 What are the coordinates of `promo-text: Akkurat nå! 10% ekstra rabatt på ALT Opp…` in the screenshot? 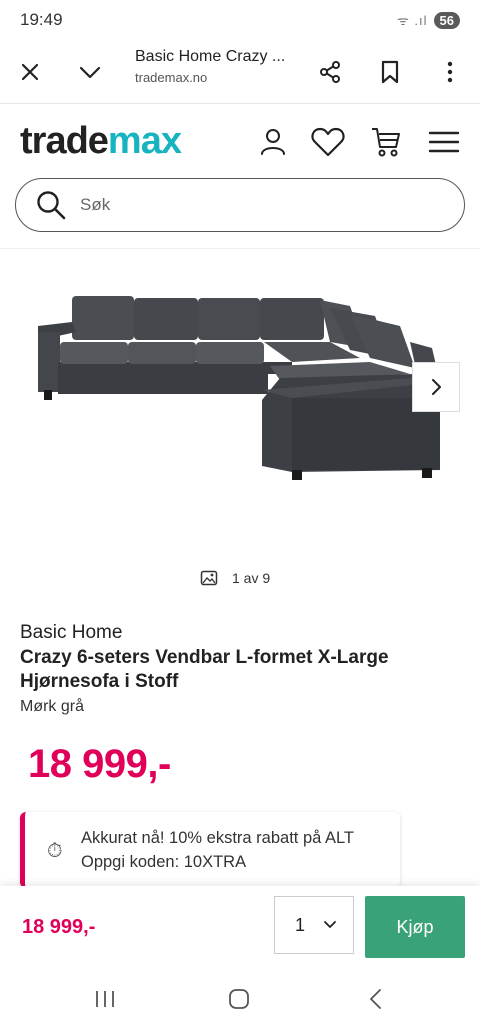 It's located at (217, 850).